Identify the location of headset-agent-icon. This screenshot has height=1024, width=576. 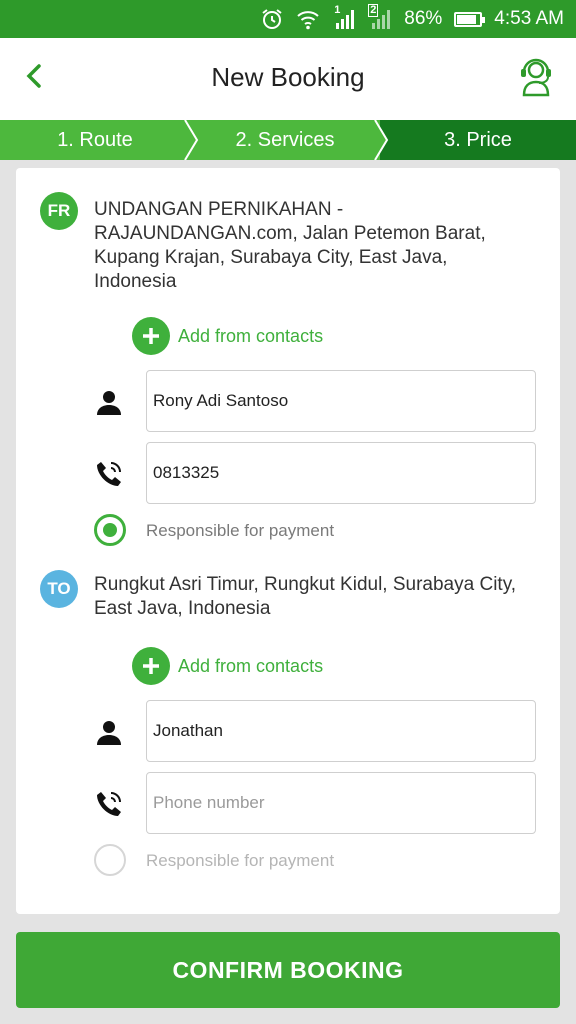
(536, 78).